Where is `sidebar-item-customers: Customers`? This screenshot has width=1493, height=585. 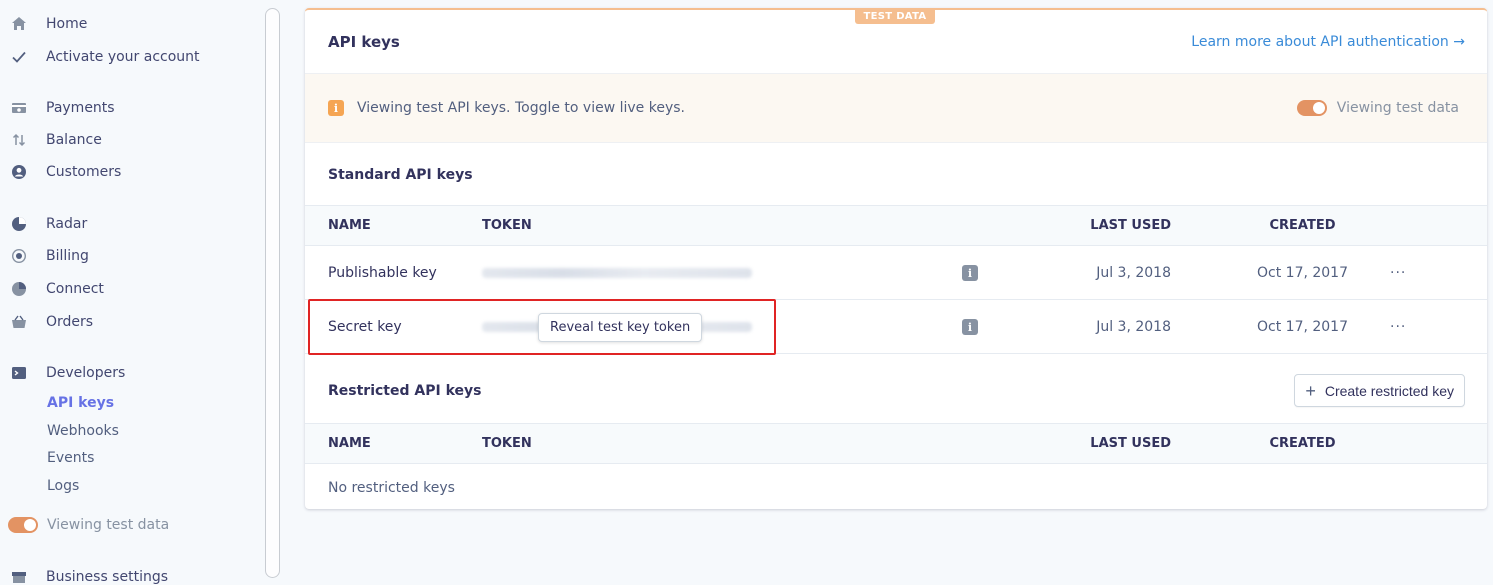
sidebar-item-customers: Customers is located at coordinates (65, 172).